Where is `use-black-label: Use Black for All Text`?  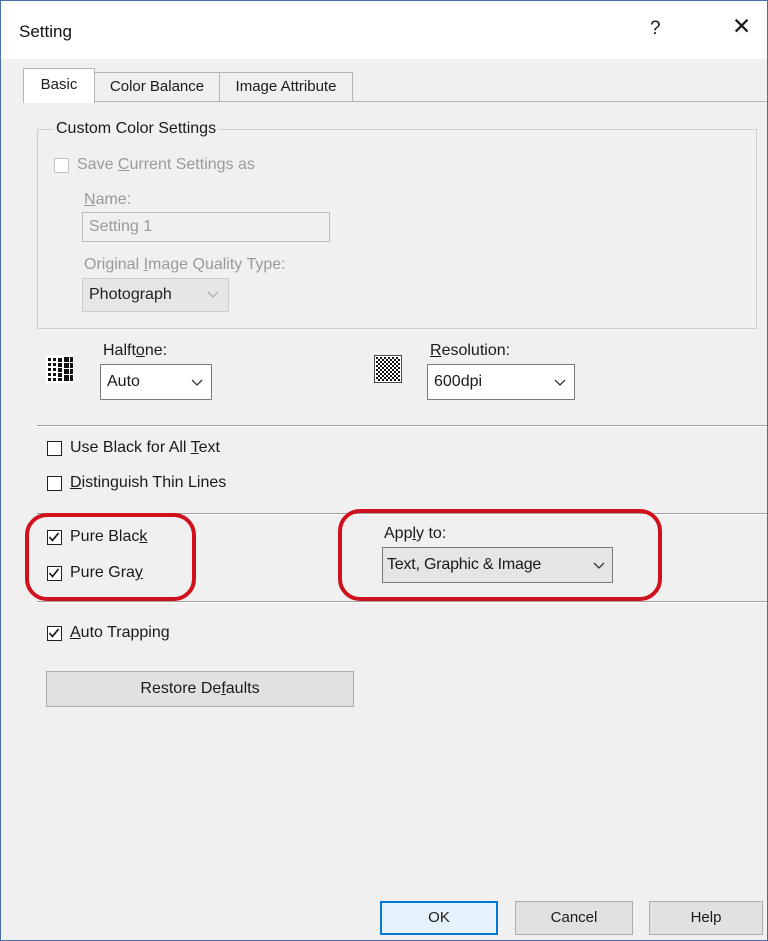
use-black-label: Use Black for All Text is located at coordinates (145, 447).